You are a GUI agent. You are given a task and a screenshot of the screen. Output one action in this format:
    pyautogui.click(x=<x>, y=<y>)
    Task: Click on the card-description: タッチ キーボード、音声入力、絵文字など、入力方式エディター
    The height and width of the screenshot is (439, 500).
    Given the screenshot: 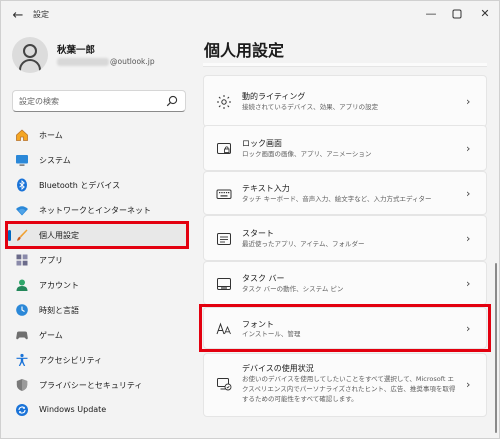 What is the action you would take?
    pyautogui.click(x=337, y=199)
    